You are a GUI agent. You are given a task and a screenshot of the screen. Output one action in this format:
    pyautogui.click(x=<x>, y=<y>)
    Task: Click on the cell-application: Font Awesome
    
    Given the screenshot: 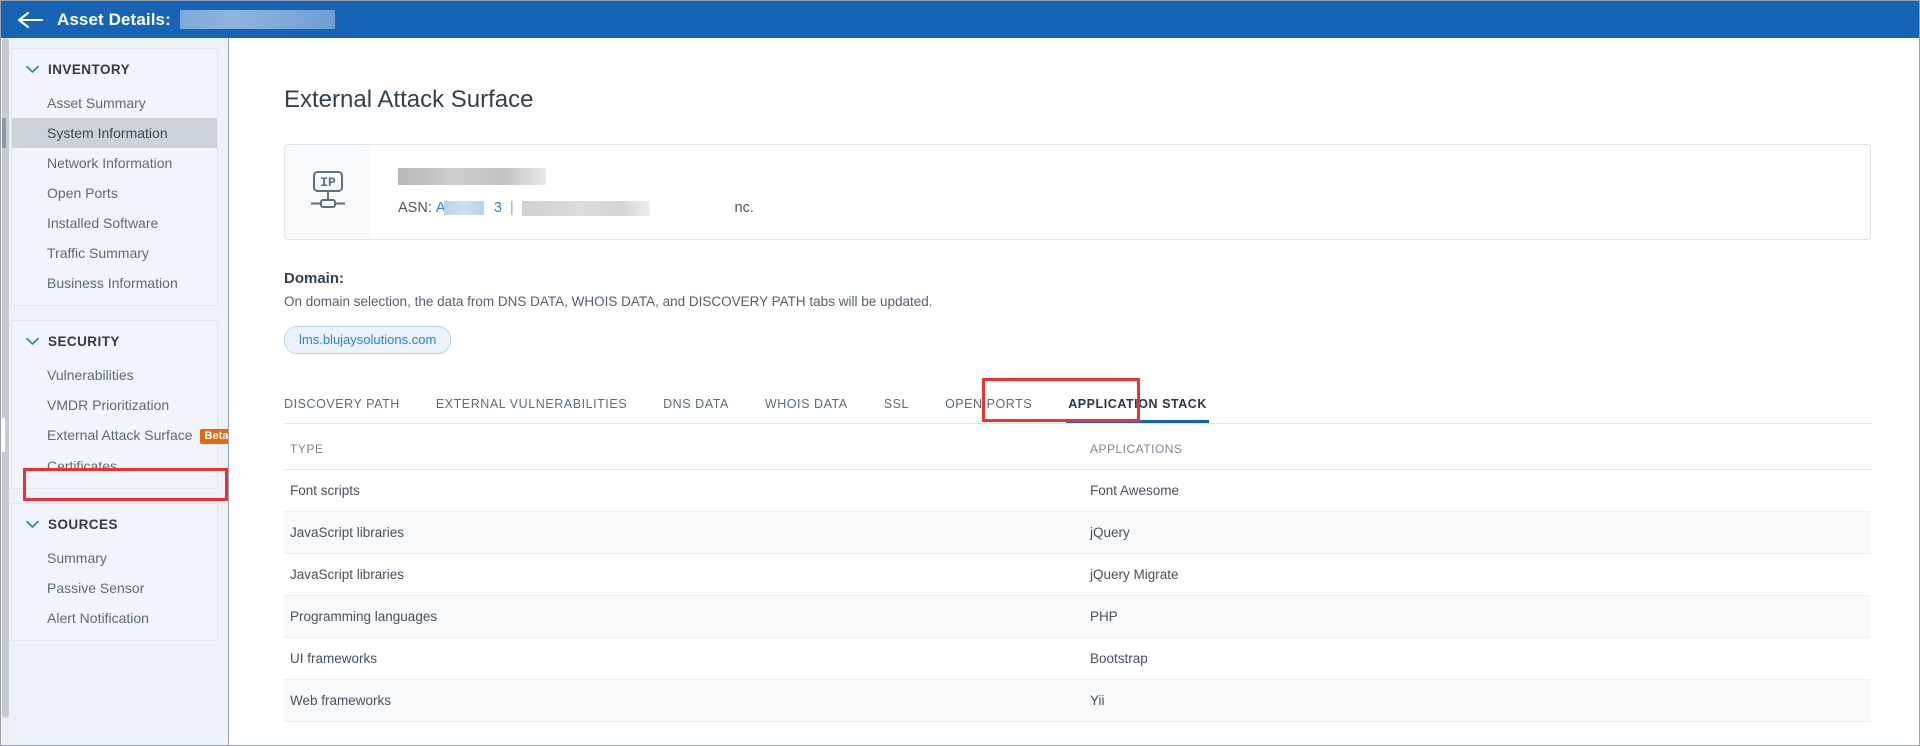 What is the action you would take?
    pyautogui.click(x=1477, y=490)
    